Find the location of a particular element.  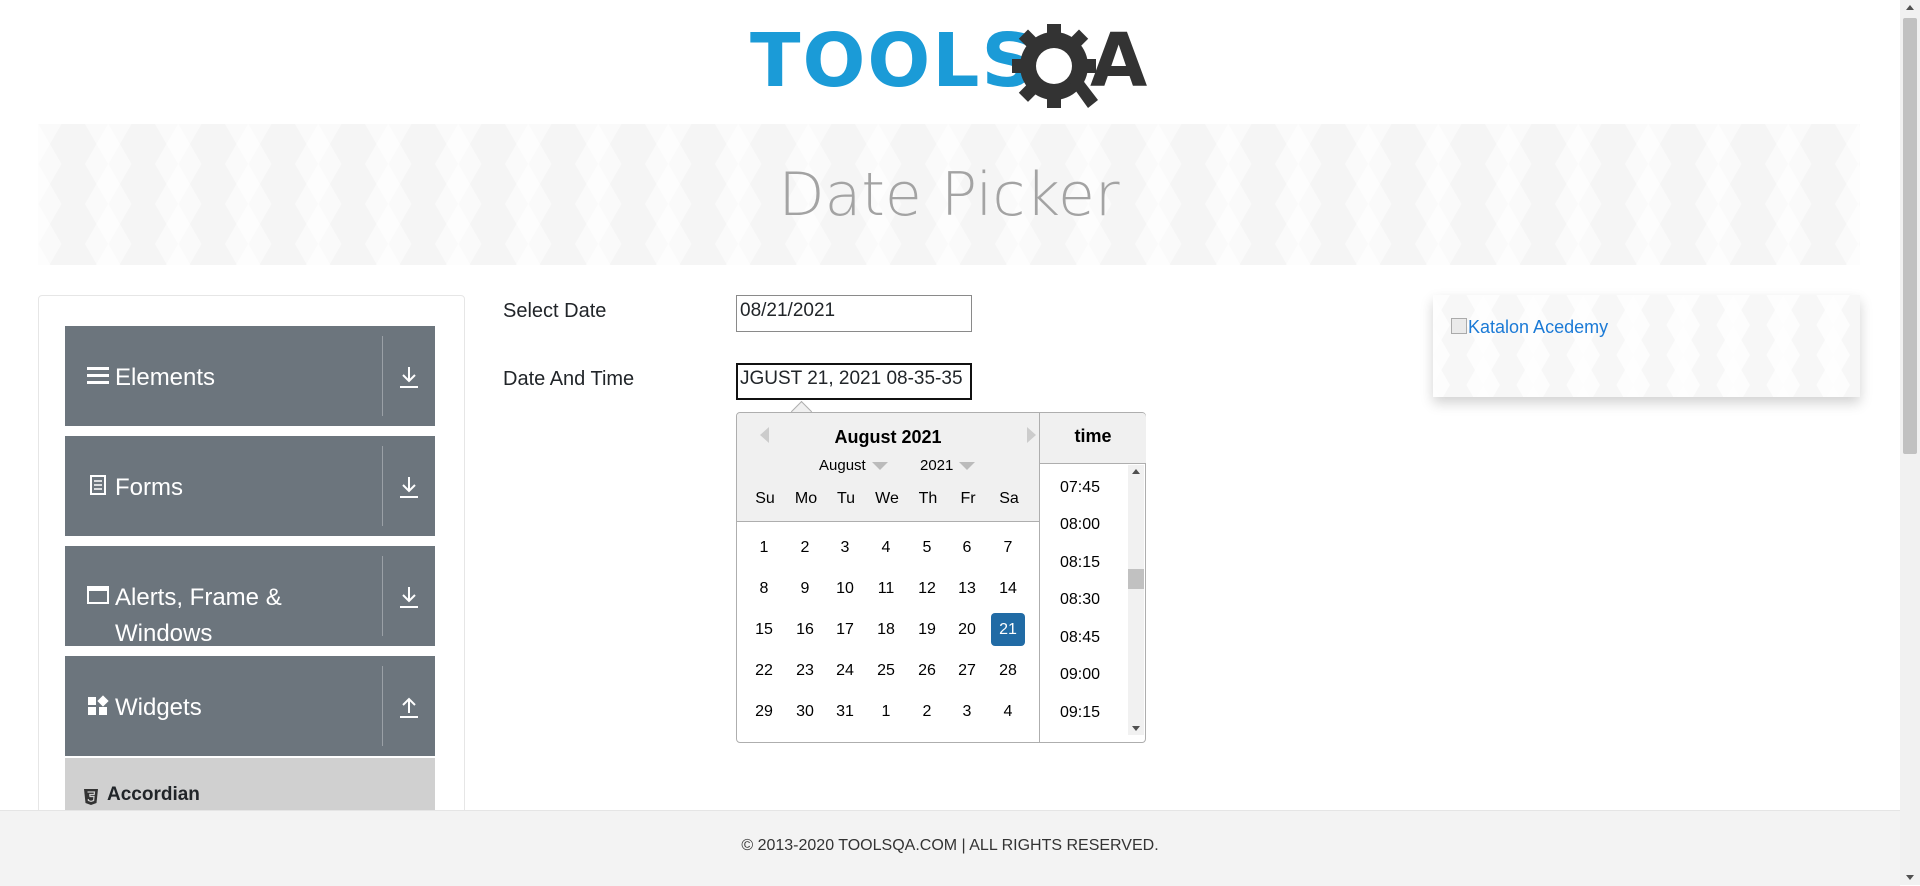

ad-alt-text: Katalon Acedemy is located at coordinates (1538, 327).